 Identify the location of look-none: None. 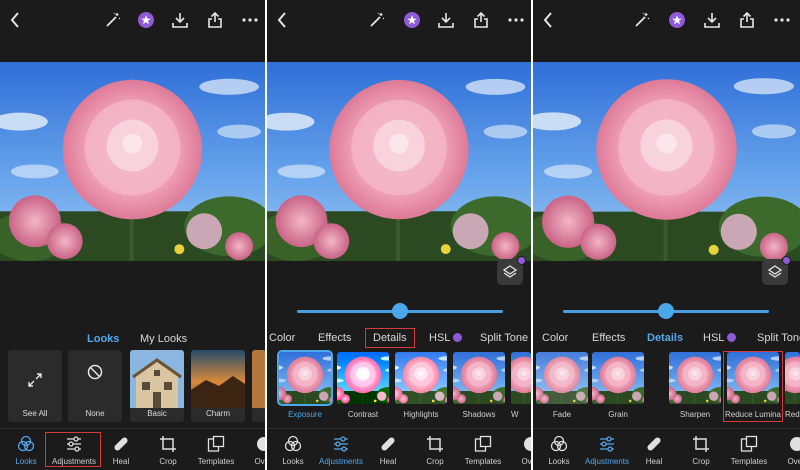
(95, 386).